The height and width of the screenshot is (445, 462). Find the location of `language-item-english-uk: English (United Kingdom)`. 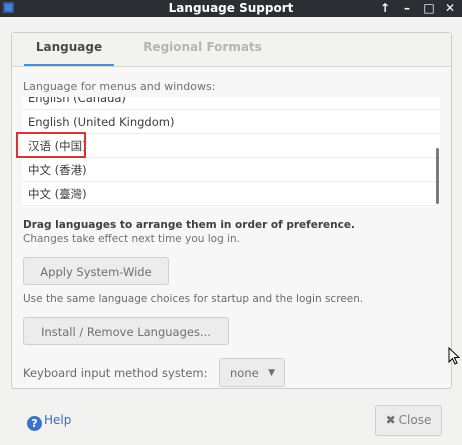

language-item-english-uk: English (United Kingdom) is located at coordinates (231, 122).